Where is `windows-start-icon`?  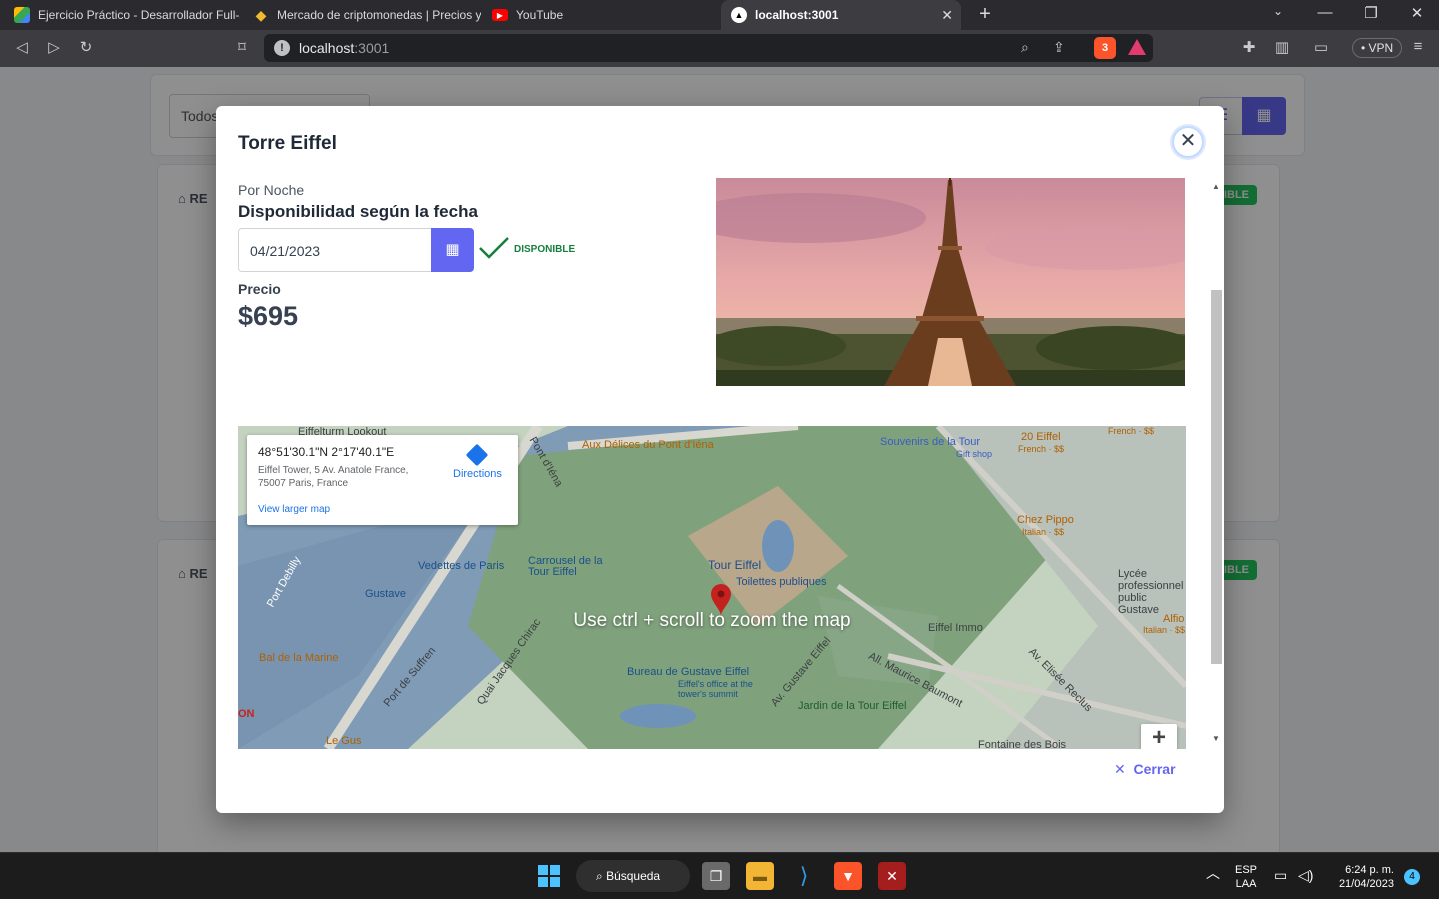 windows-start-icon is located at coordinates (549, 876).